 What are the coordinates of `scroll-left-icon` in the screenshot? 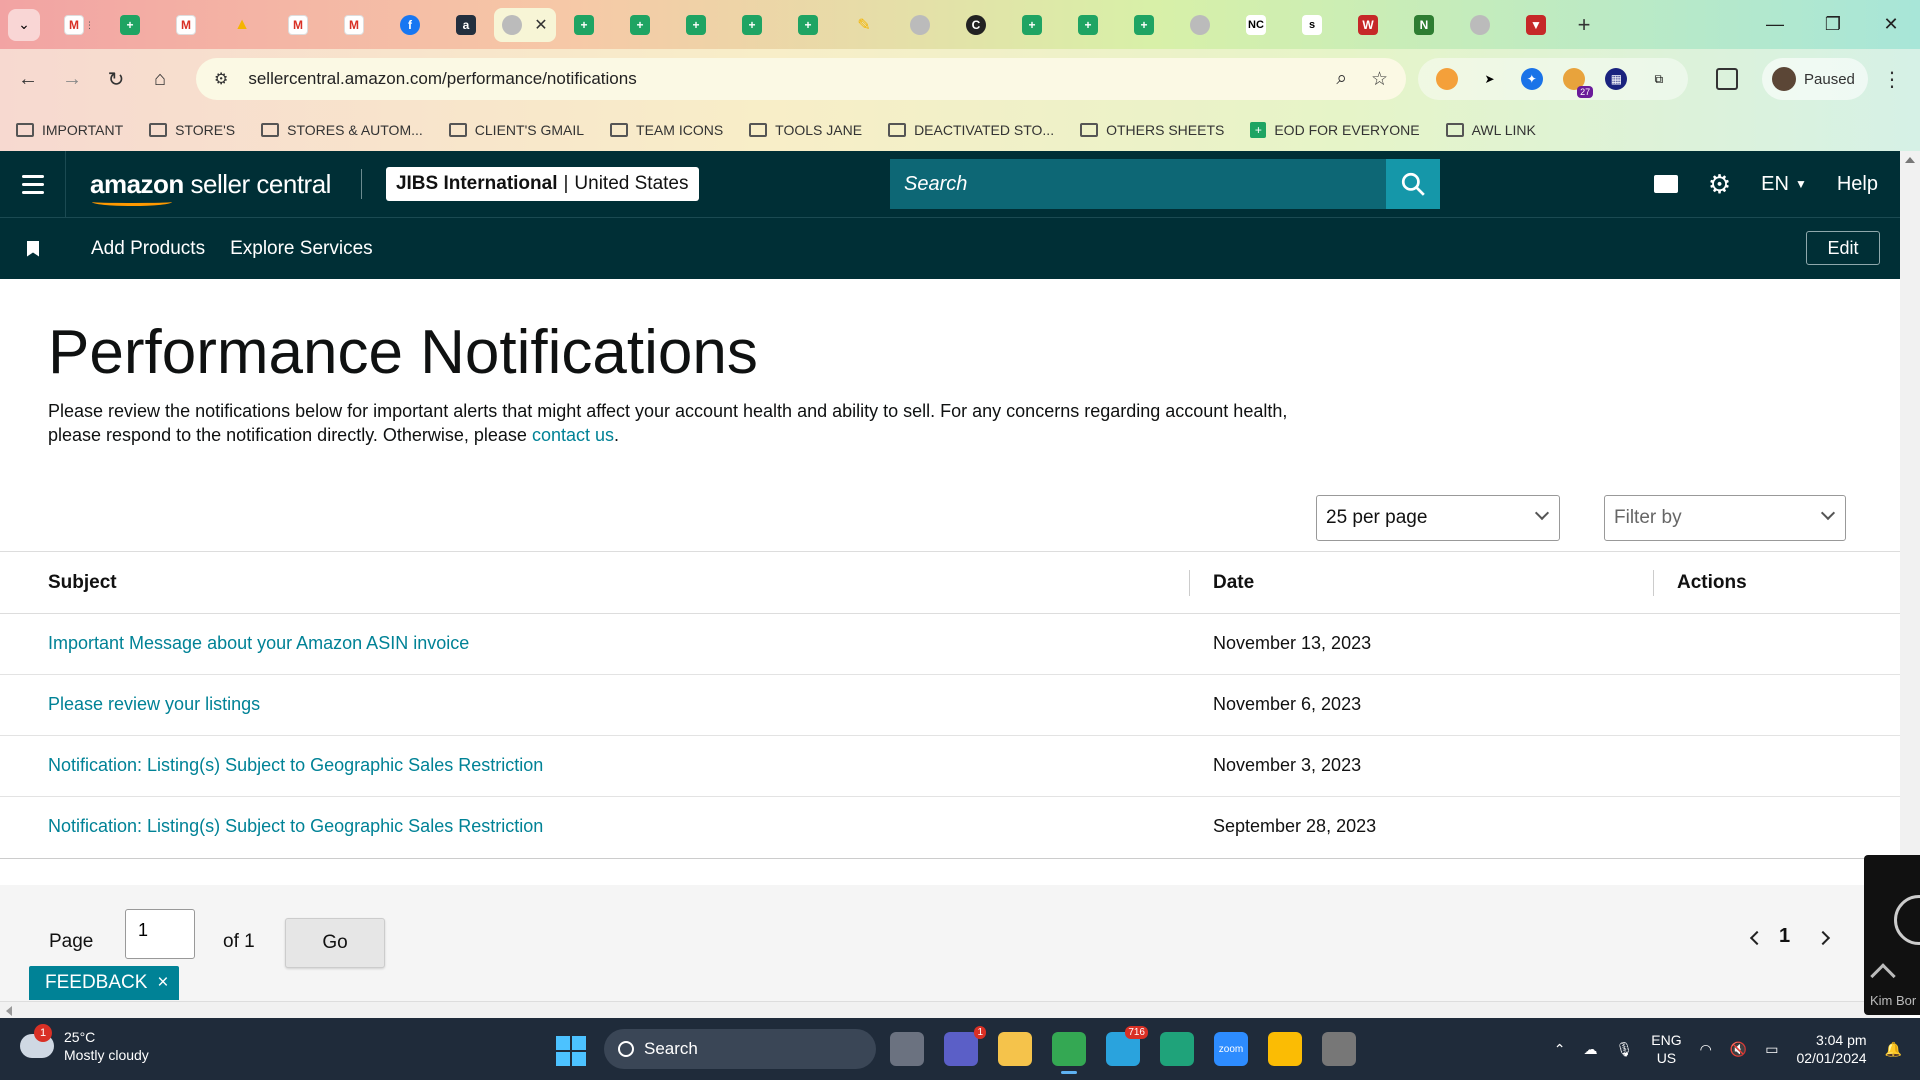 It's located at (9, 1011).